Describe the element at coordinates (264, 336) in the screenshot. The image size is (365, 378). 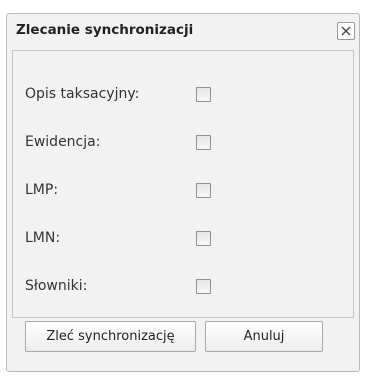
I see `cancel-button: Anuluj` at that location.